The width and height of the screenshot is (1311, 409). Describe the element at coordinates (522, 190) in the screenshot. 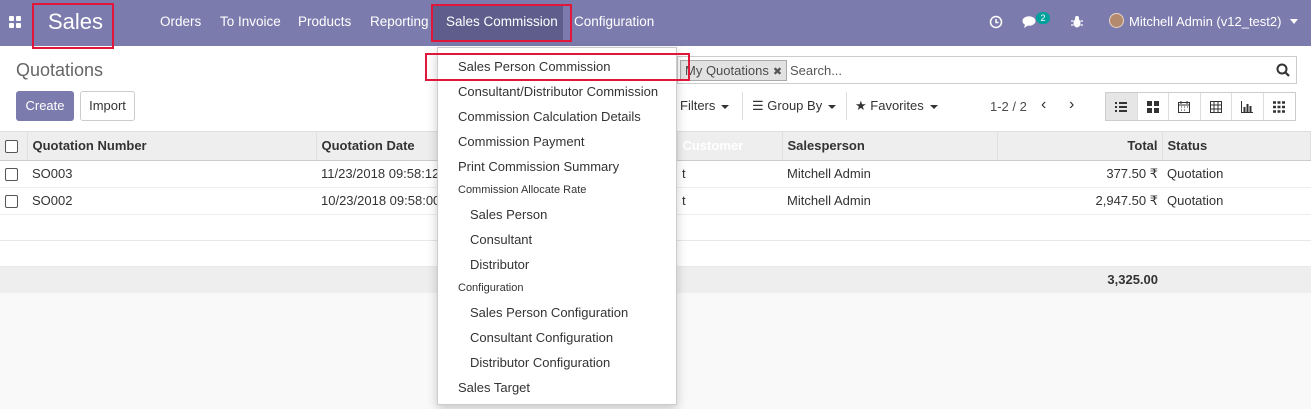

I see `menu-header-commission-allocate-rate: Commission Allocate Rate` at that location.